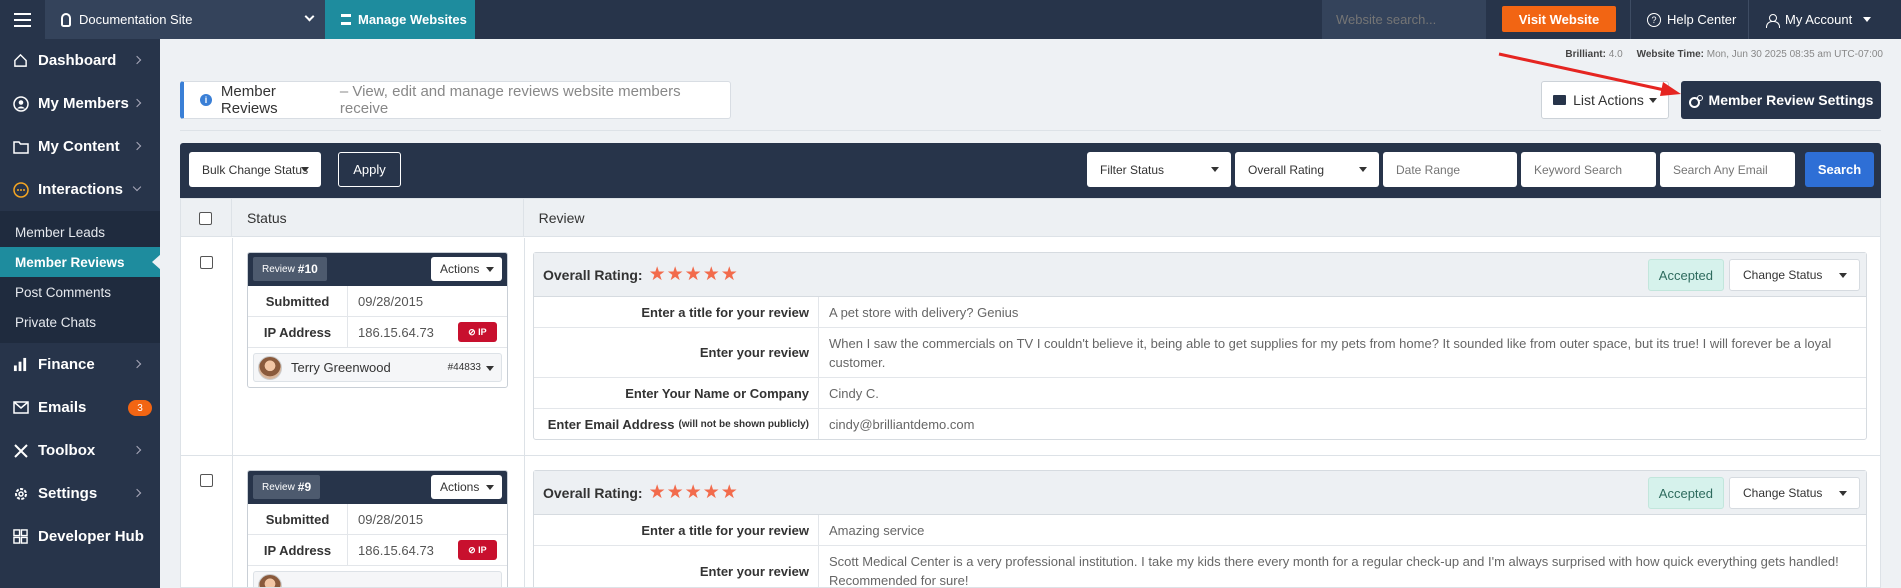 The image size is (1901, 588). Describe the element at coordinates (266, 218) in the screenshot. I see `column-header-status-label: Status` at that location.